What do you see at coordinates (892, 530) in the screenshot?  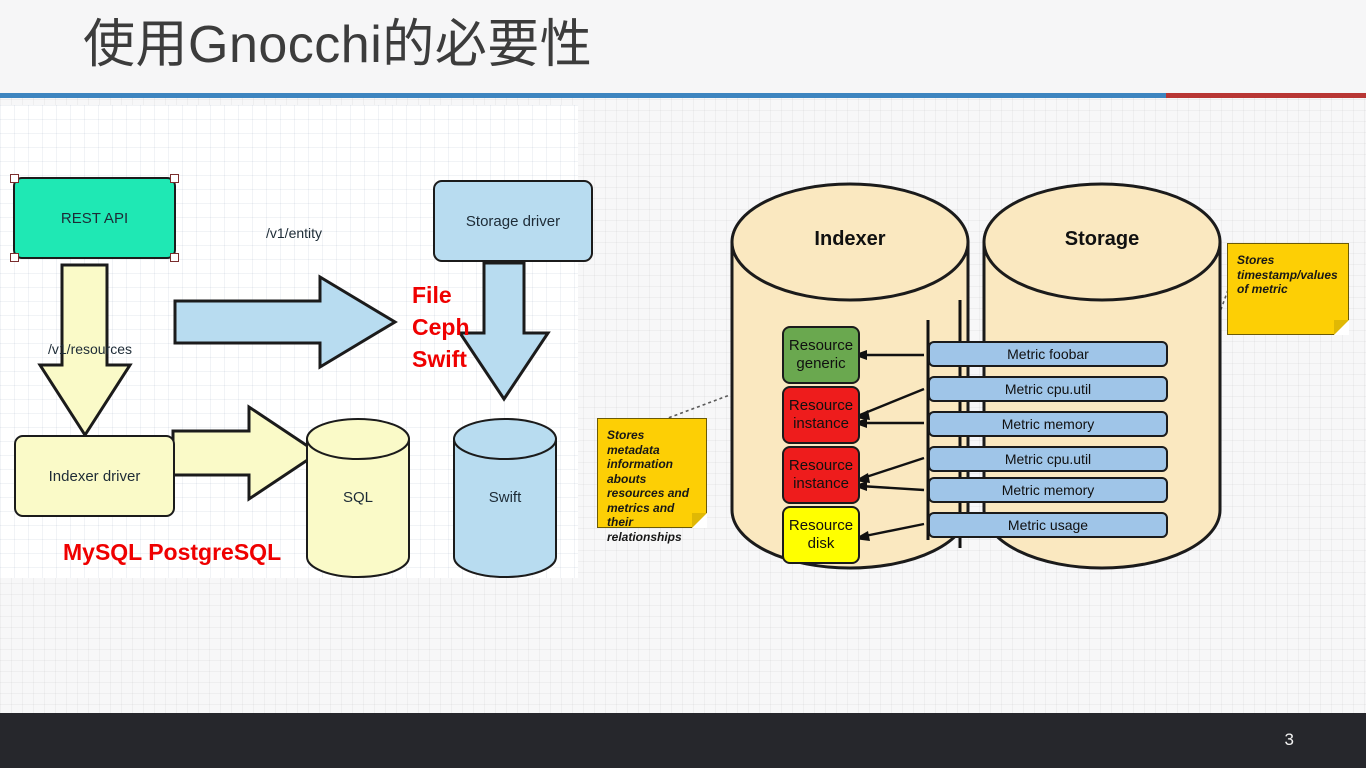 I see `arrow-usage-to-disk` at bounding box center [892, 530].